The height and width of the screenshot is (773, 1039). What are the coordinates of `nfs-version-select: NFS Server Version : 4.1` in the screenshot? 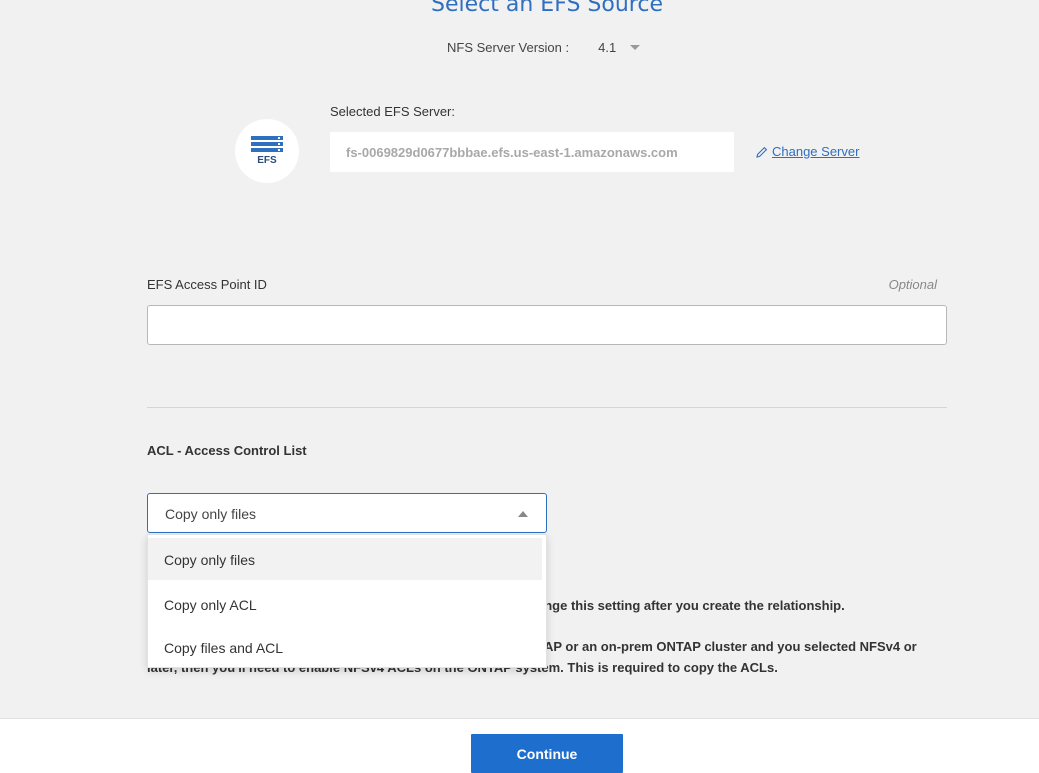 It's located at (544, 47).